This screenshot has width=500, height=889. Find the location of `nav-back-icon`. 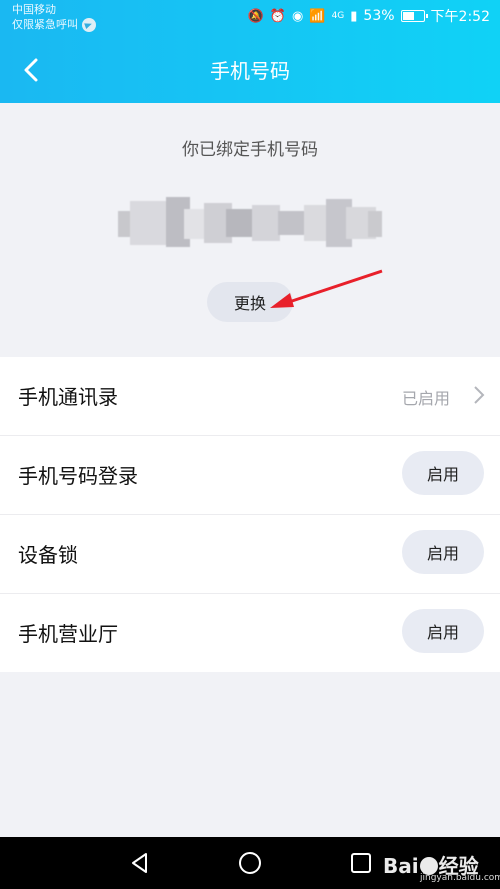

nav-back-icon is located at coordinates (140, 863).